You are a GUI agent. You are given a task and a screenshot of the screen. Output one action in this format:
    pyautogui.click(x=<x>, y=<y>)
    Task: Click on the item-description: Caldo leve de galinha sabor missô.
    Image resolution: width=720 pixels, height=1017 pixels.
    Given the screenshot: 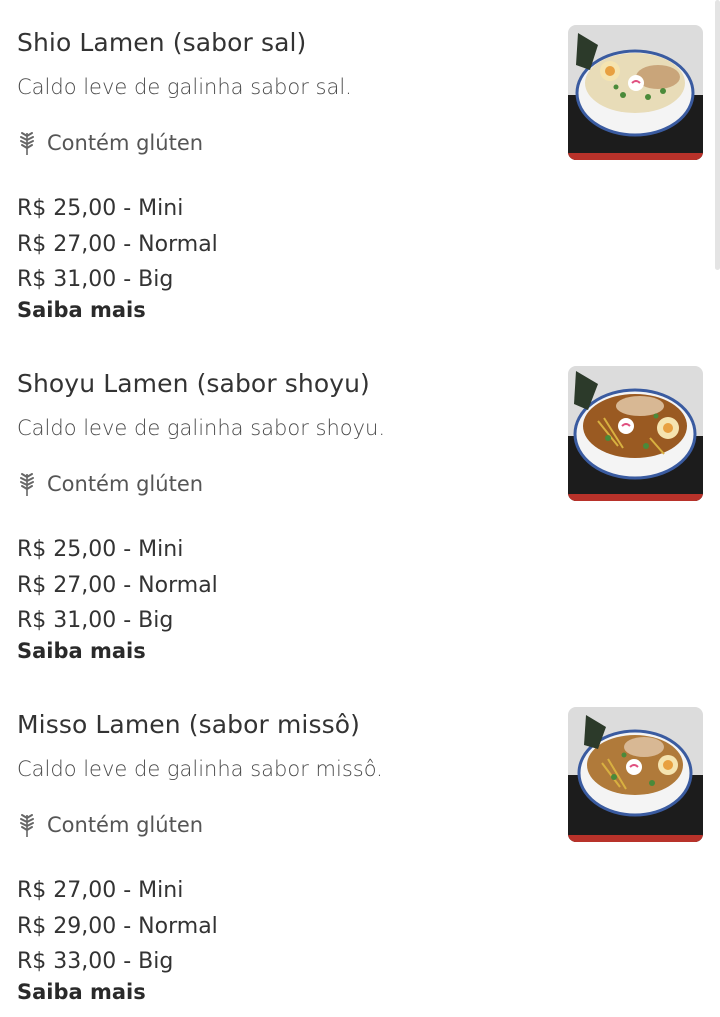 What is the action you would take?
    pyautogui.click(x=200, y=769)
    